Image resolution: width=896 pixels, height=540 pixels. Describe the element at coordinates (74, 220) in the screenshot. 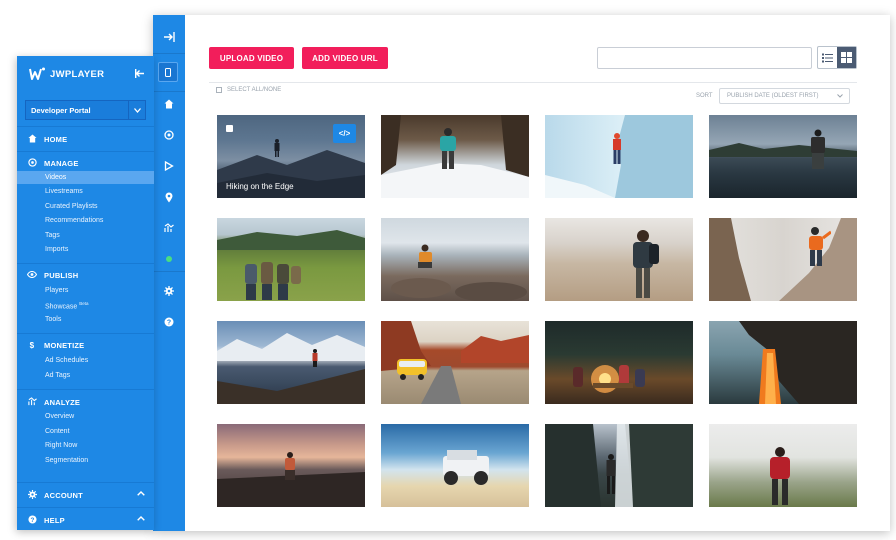

I see `sidebar-item-recommendations: Recommendations` at that location.